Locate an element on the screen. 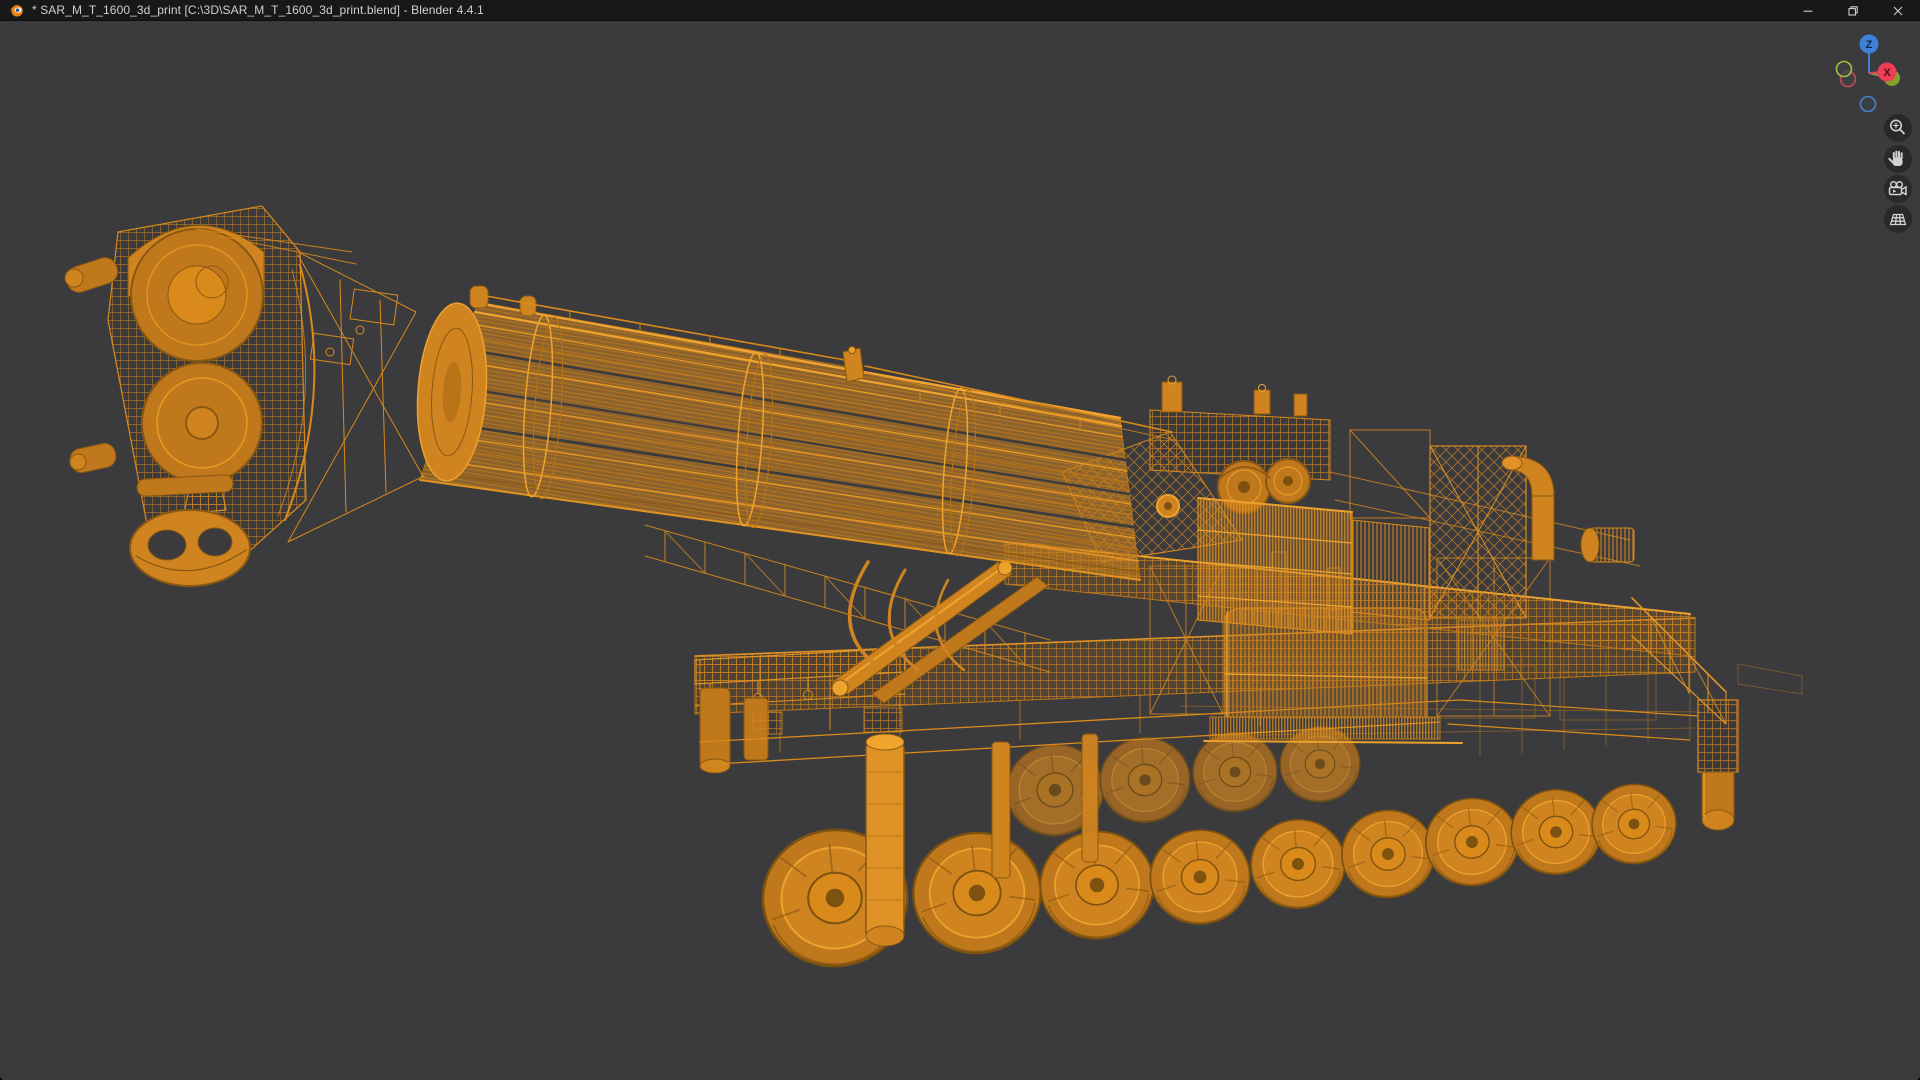  window-controls is located at coordinates (1852, 10).